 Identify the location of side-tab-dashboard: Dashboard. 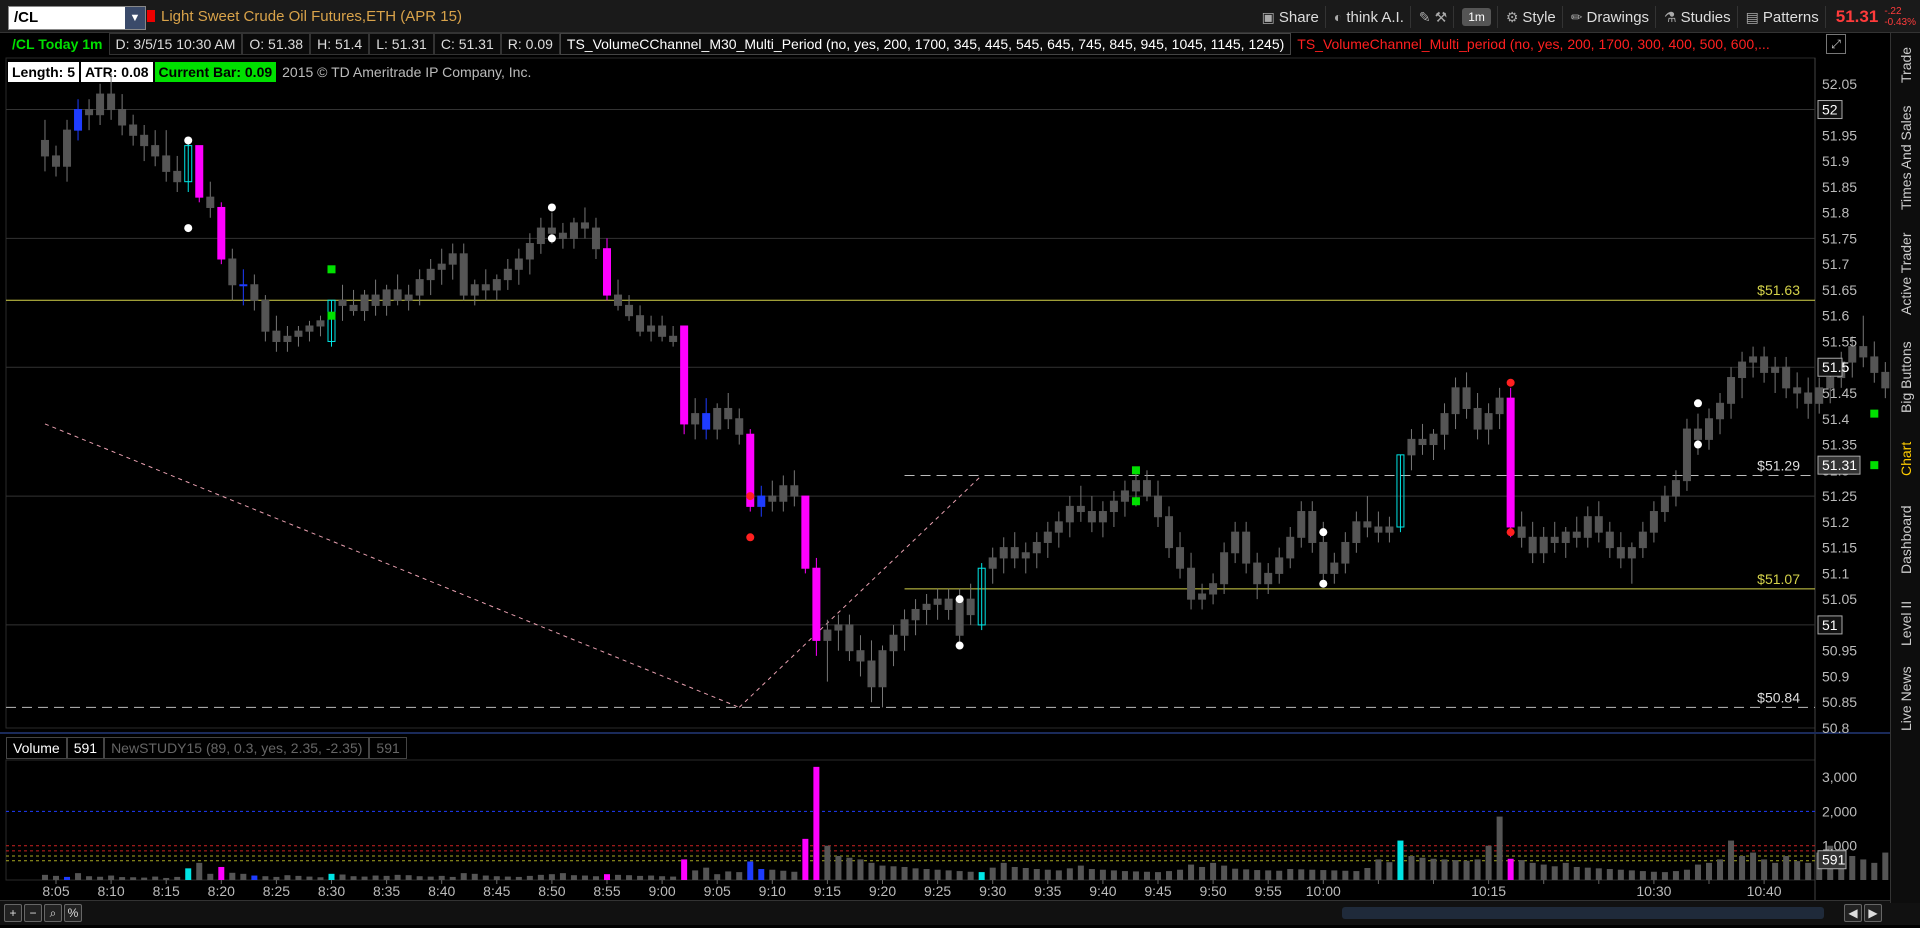
(1905, 539).